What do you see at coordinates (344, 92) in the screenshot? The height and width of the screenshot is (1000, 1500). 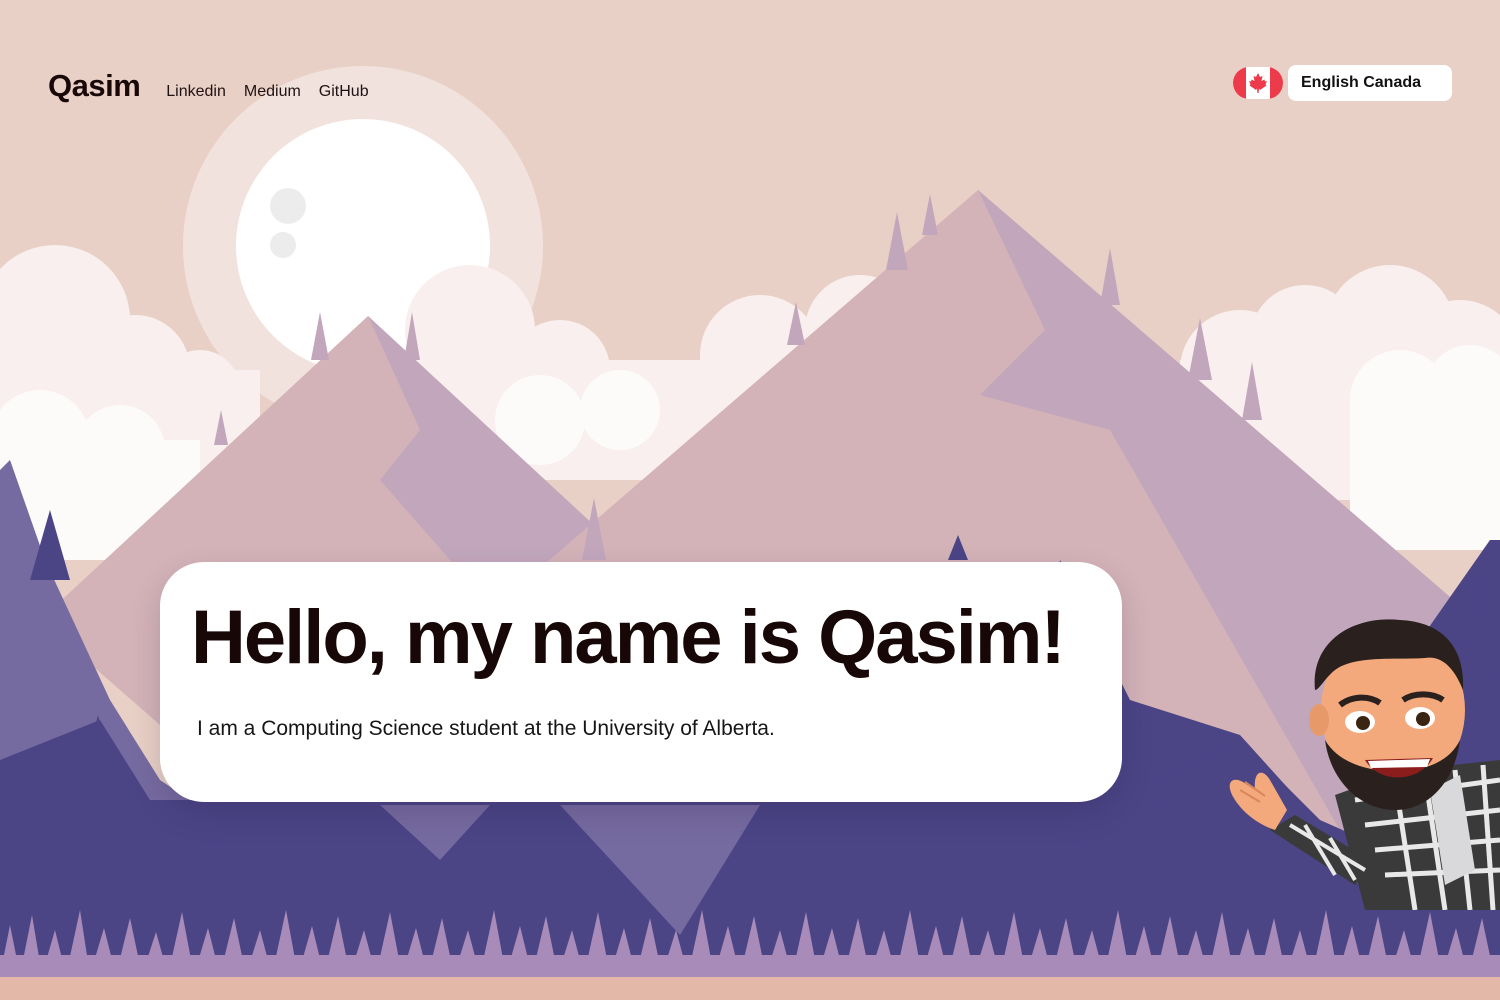 I see `nav-link-github: GitHub` at bounding box center [344, 92].